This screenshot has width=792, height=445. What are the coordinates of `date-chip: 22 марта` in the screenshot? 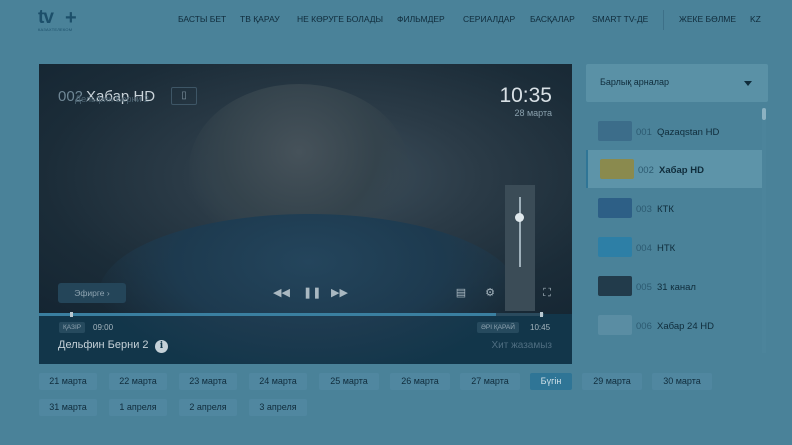 It's located at (138, 381).